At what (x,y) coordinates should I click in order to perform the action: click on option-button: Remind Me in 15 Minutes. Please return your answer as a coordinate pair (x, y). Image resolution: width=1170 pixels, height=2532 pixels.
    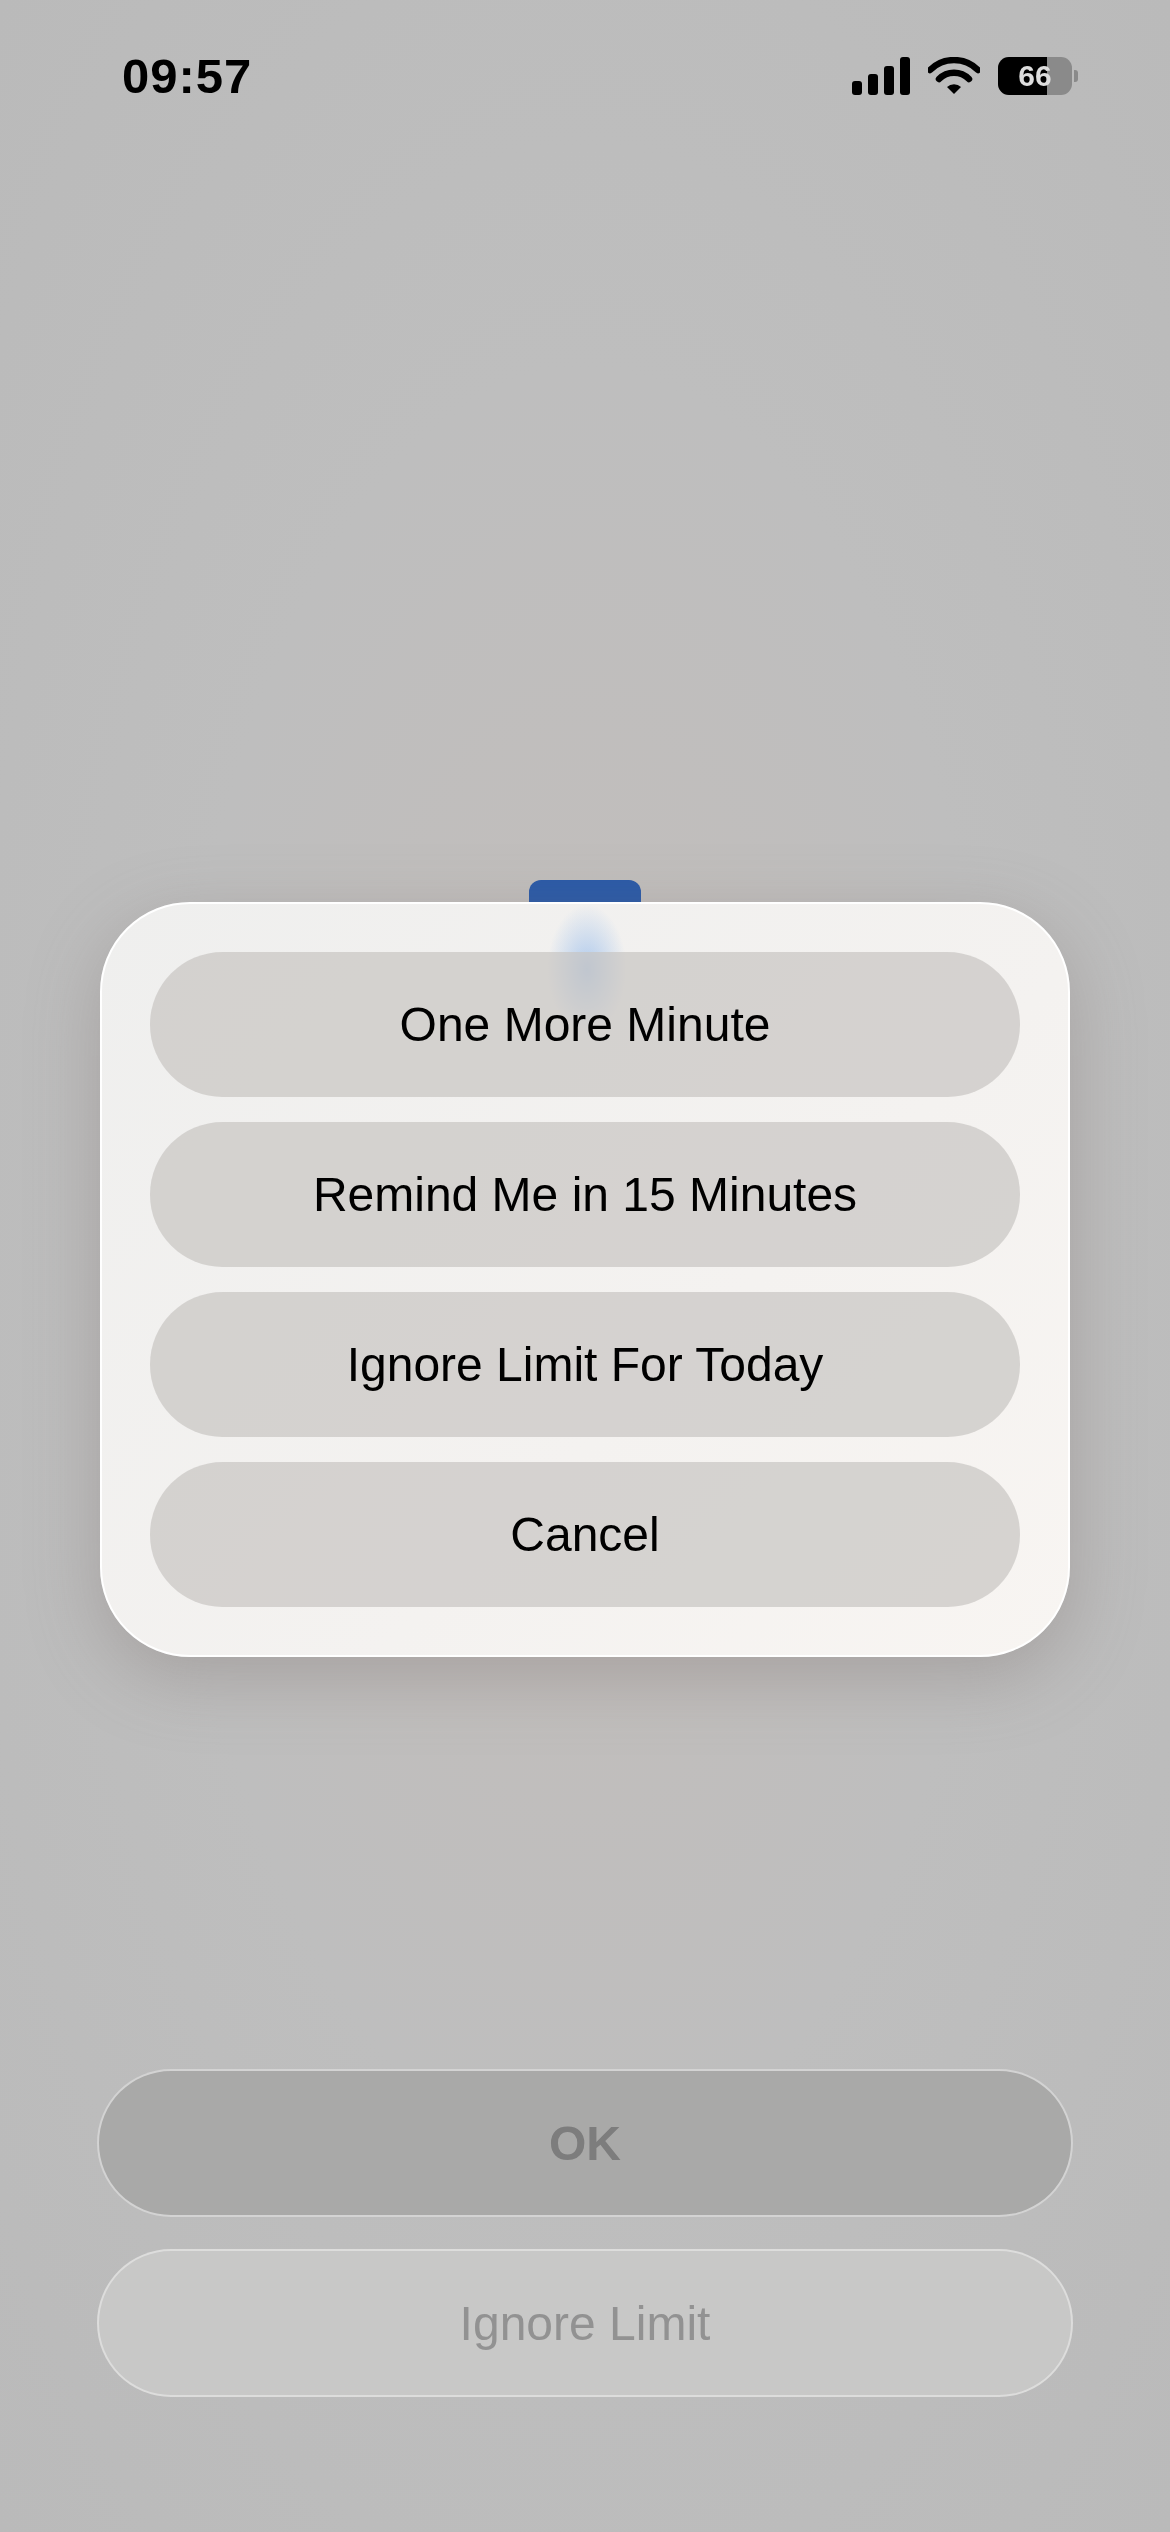
    Looking at the image, I should click on (585, 1194).